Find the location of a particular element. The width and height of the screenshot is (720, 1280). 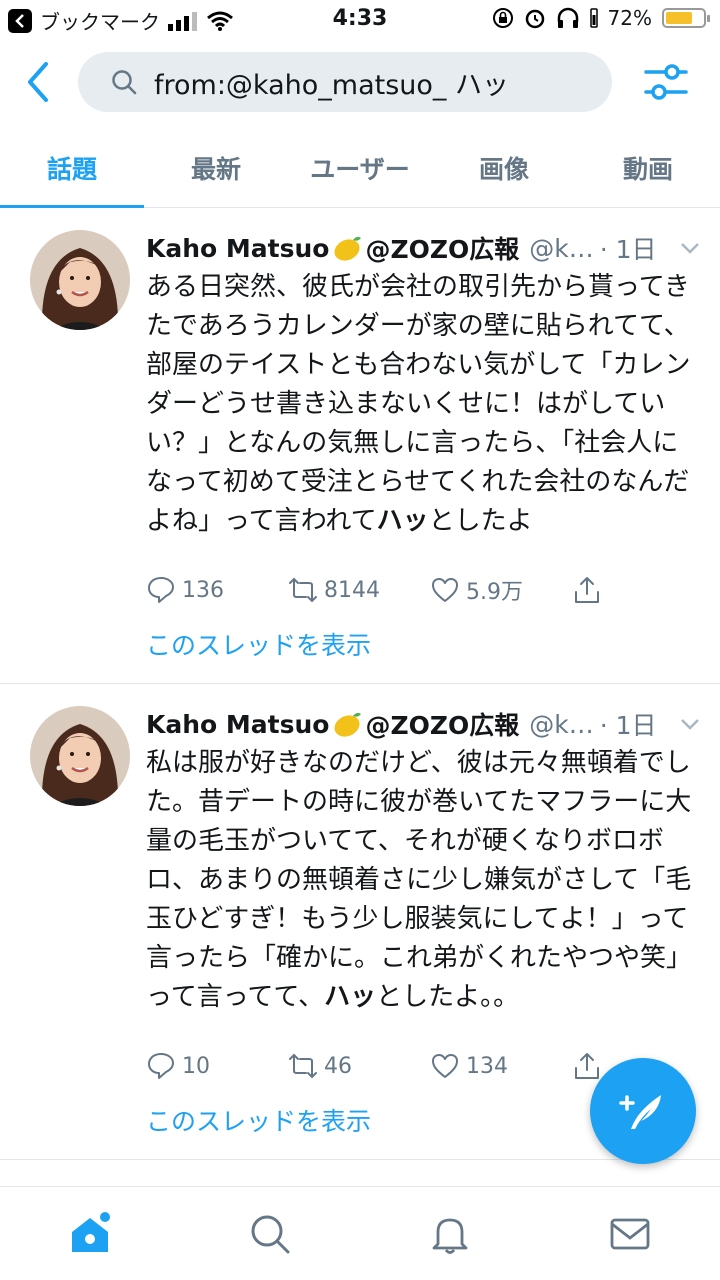

battery-level is located at coordinates (679, 18).